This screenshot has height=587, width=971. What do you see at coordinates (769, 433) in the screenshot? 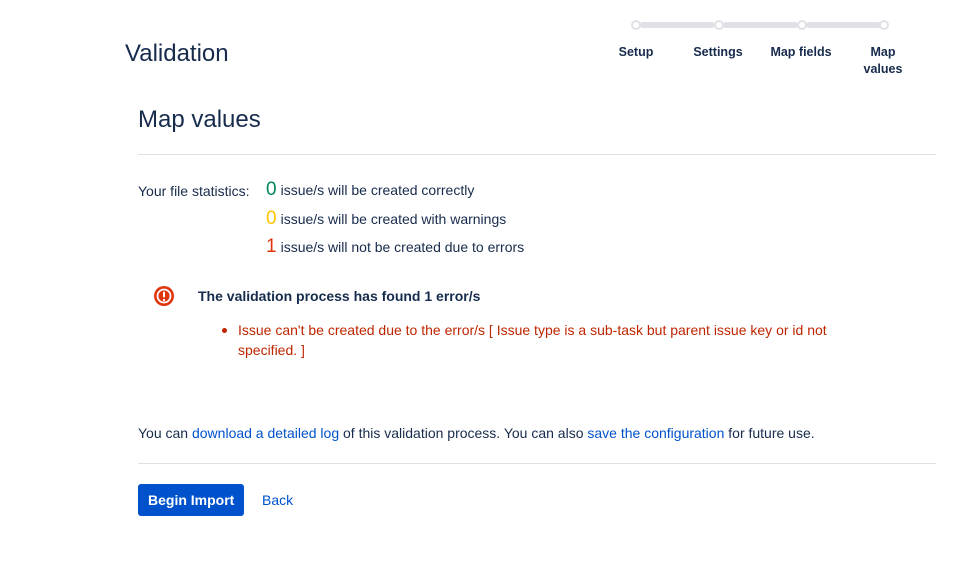
I see `log-text-suffix: for future use.` at bounding box center [769, 433].